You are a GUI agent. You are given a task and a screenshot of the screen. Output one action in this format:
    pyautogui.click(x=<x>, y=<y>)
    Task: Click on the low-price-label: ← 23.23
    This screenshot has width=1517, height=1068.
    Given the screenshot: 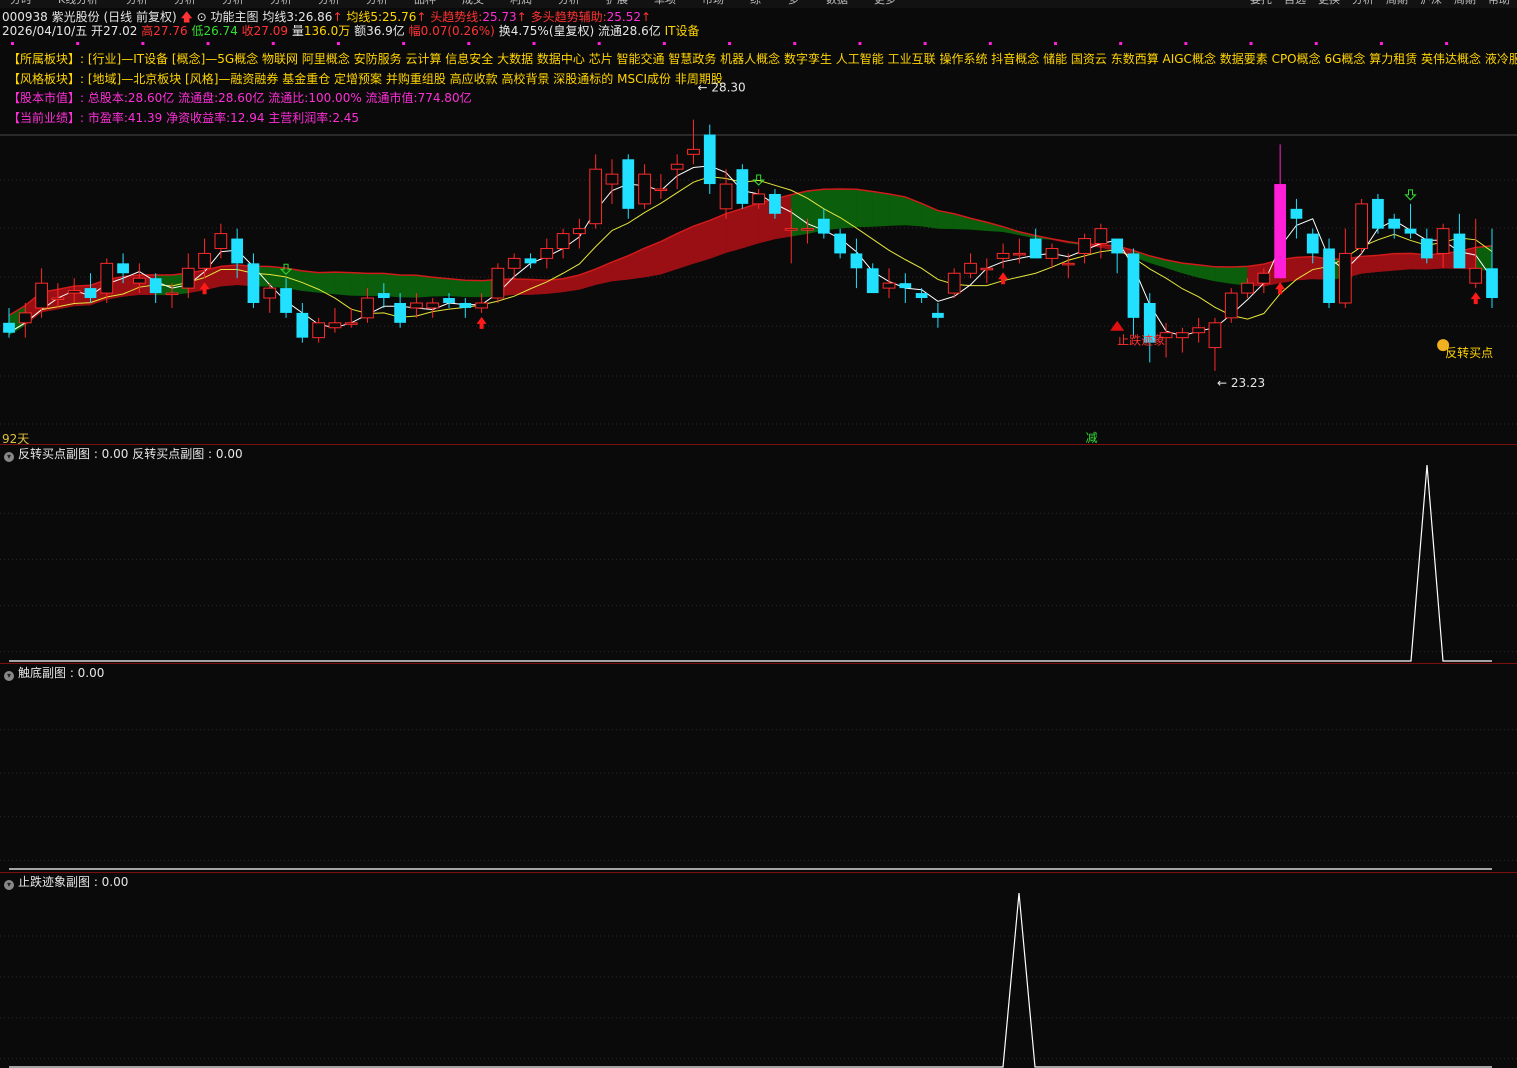 What is the action you would take?
    pyautogui.click(x=1241, y=383)
    